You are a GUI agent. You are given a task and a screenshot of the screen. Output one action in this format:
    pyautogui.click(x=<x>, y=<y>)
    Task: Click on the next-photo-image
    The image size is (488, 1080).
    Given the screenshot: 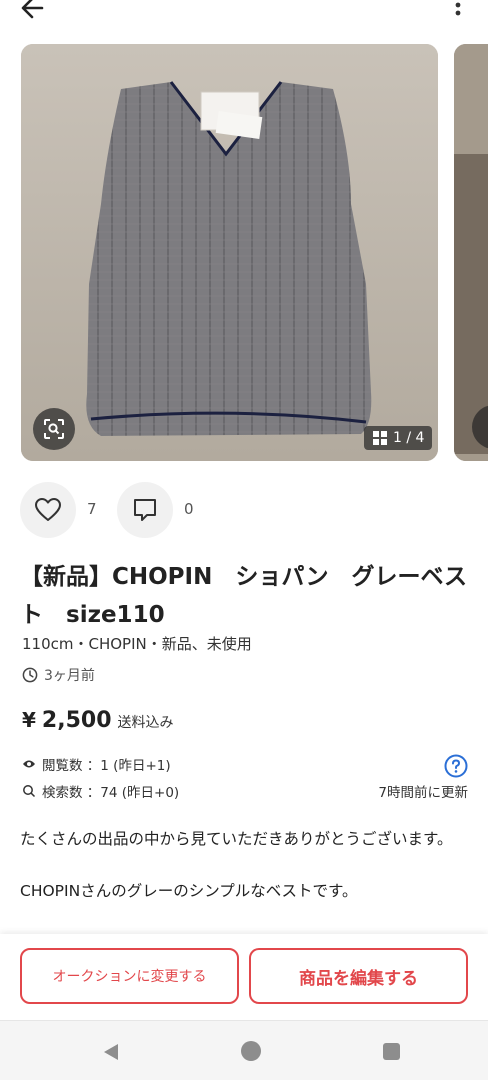 What is the action you would take?
    pyautogui.click(x=471, y=252)
    